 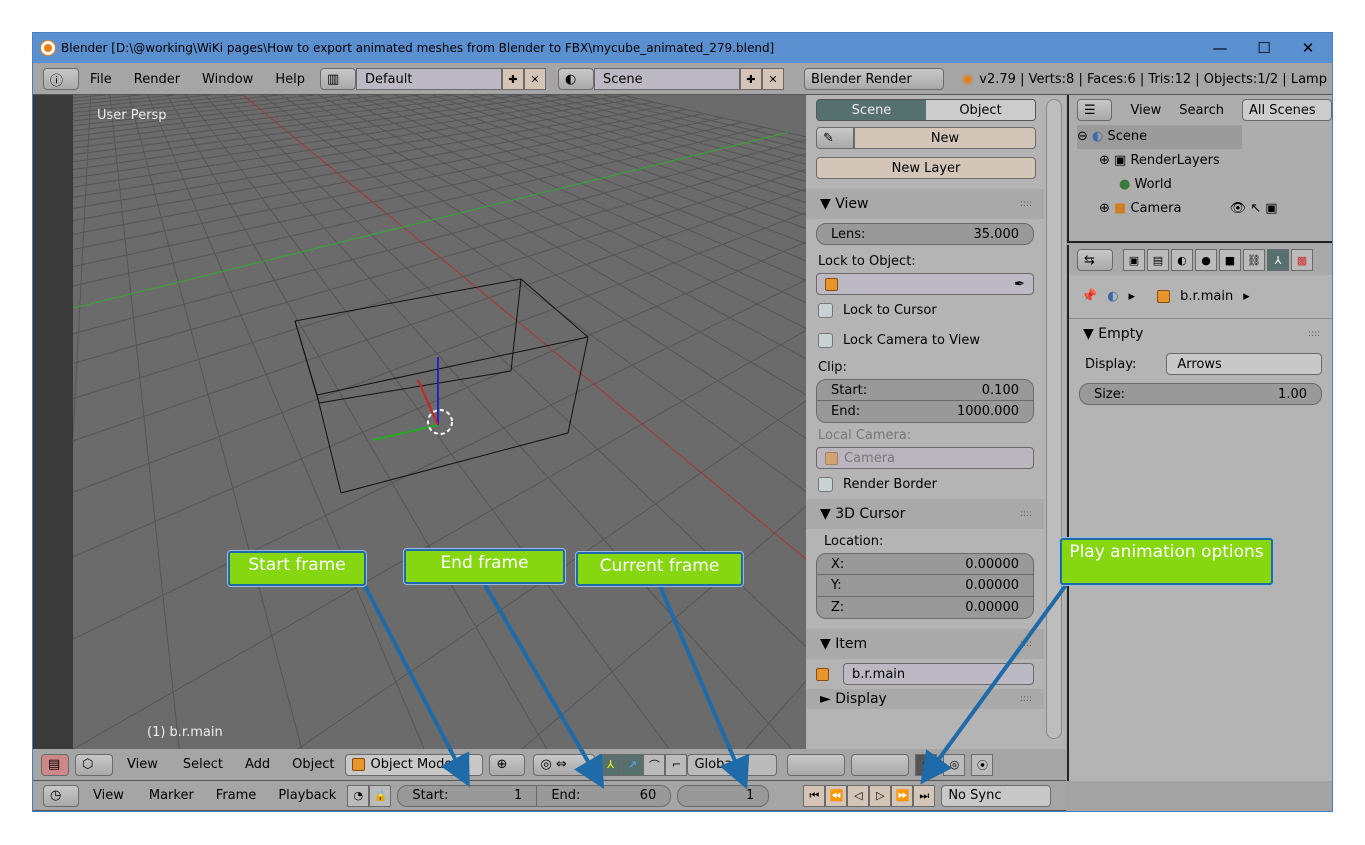 I want to click on scene-tab-icon: ◐, so click(x=1182, y=260).